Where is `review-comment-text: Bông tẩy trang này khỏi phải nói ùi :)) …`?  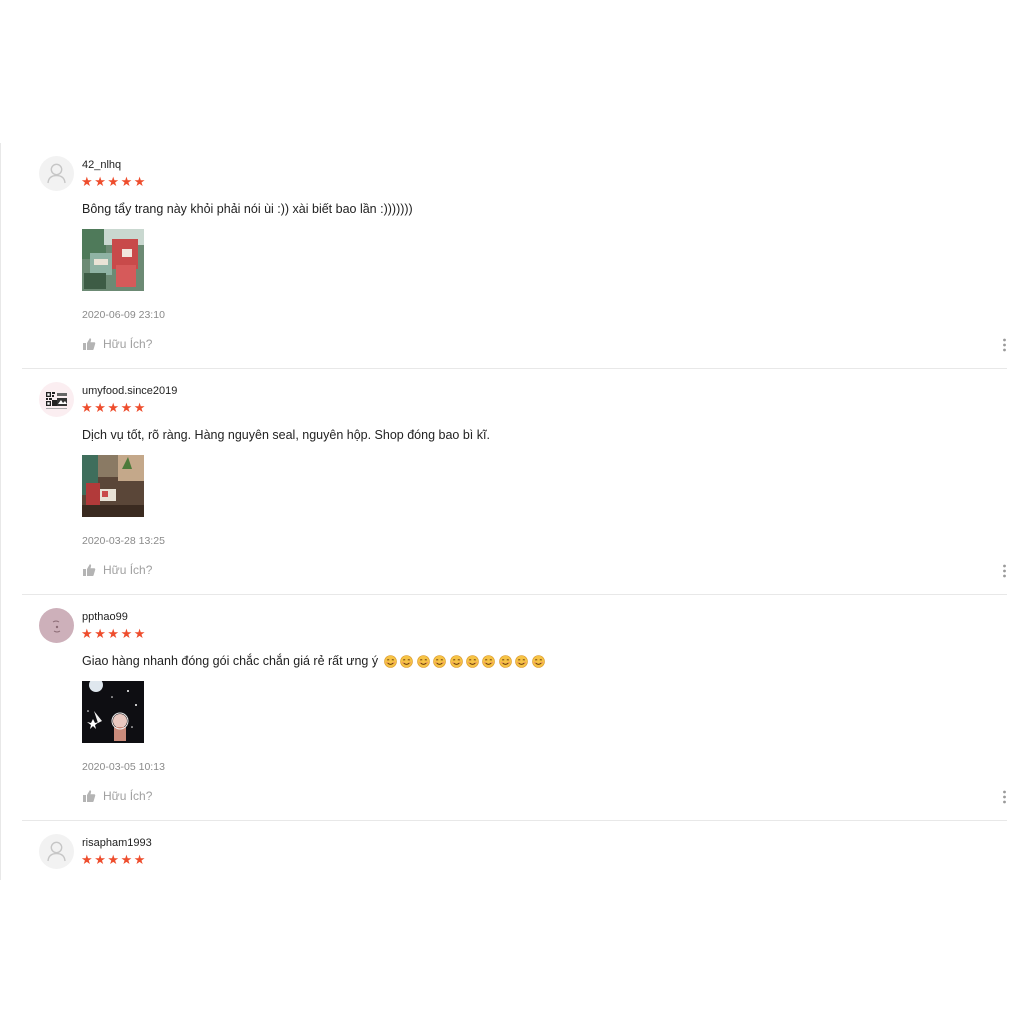 review-comment-text: Bông tẩy trang này khỏi phải nói ùi :)) … is located at coordinates (247, 209).